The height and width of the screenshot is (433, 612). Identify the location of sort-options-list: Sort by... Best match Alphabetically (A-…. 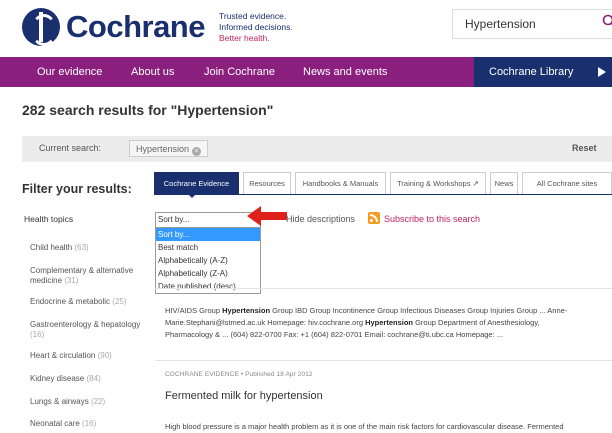
(208, 260).